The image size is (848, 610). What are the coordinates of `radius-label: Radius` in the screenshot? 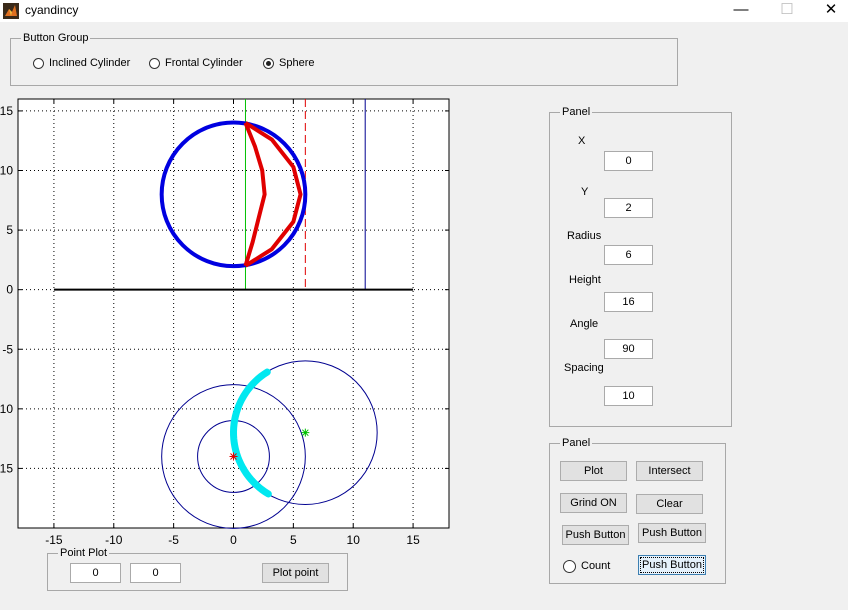 It's located at (584, 236).